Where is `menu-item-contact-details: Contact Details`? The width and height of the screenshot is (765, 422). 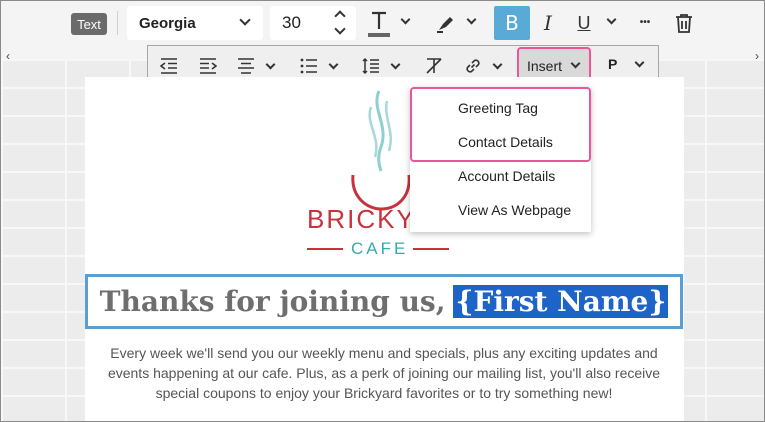
menu-item-contact-details: Contact Details is located at coordinates (505, 142).